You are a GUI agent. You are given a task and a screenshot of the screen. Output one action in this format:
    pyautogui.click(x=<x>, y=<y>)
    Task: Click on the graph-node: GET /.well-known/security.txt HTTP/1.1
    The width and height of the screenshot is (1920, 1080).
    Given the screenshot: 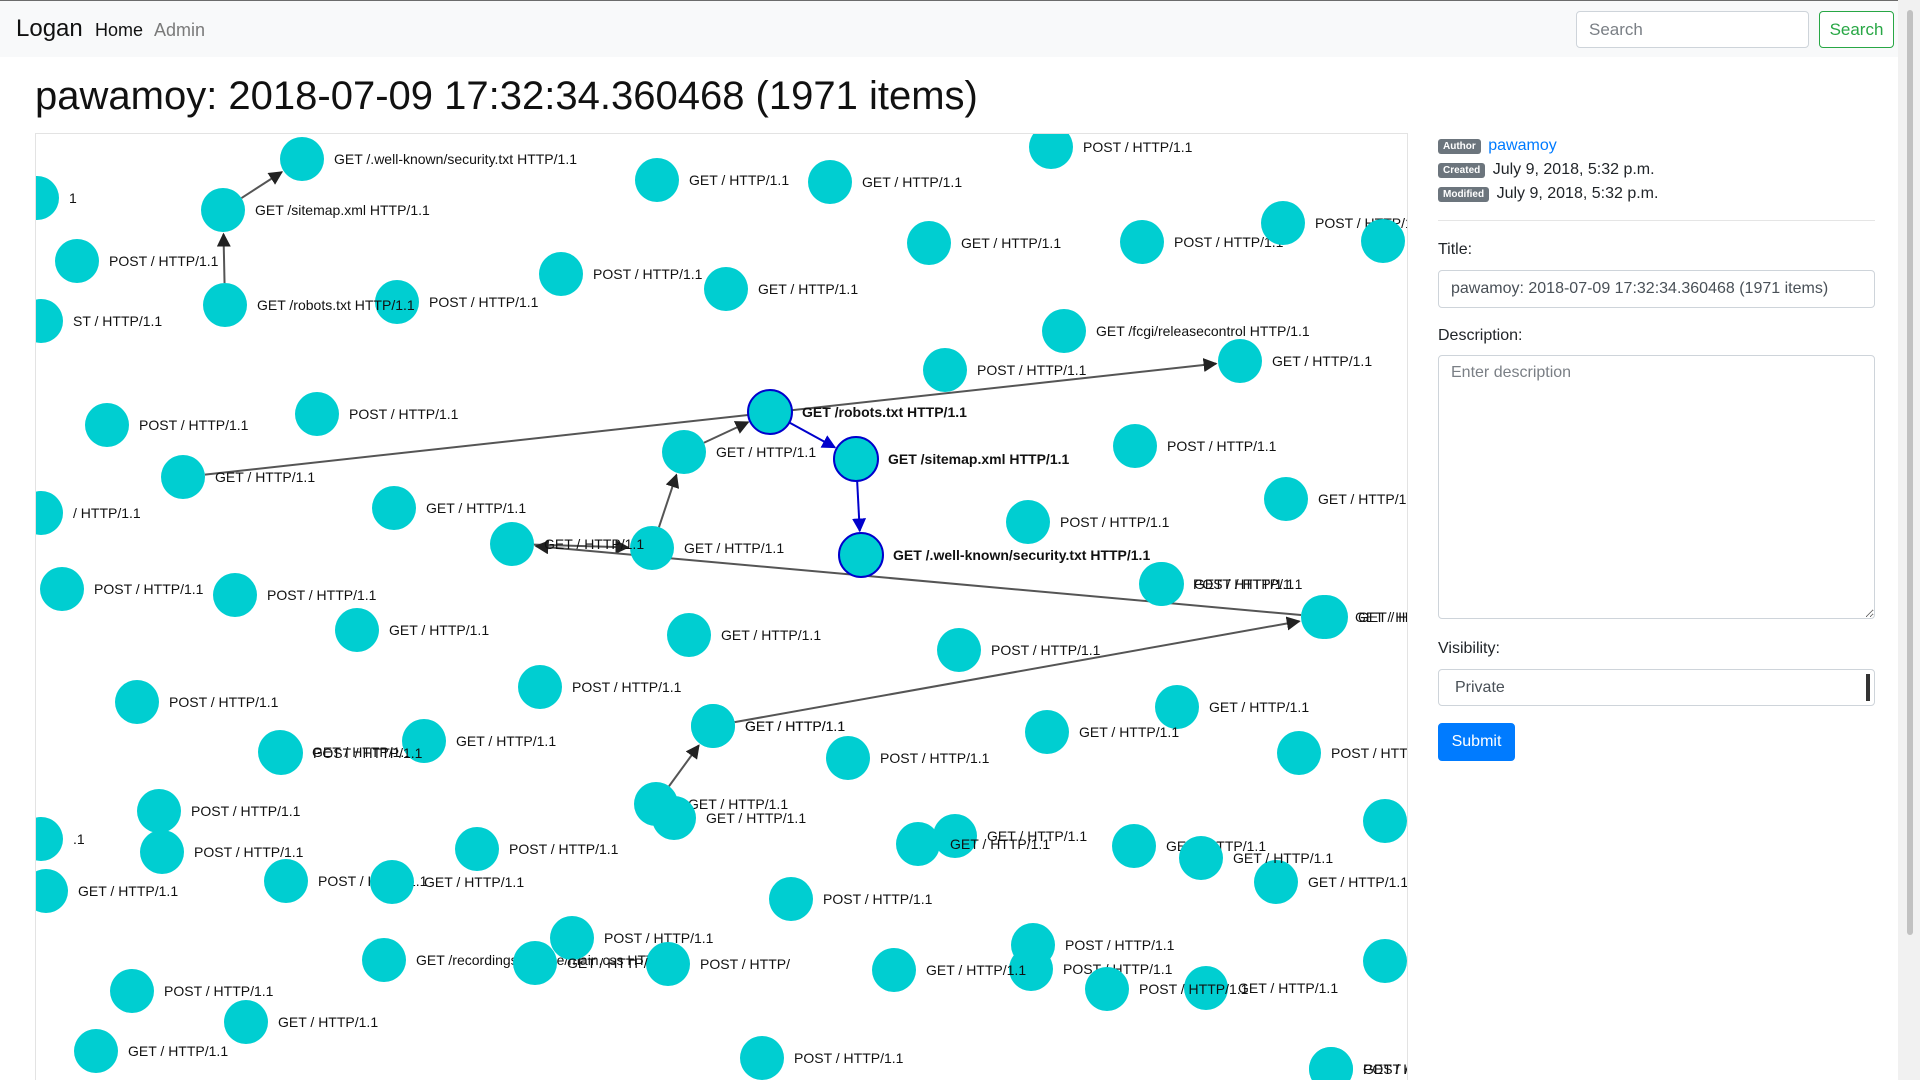 What is the action you would take?
    pyautogui.click(x=428, y=159)
    